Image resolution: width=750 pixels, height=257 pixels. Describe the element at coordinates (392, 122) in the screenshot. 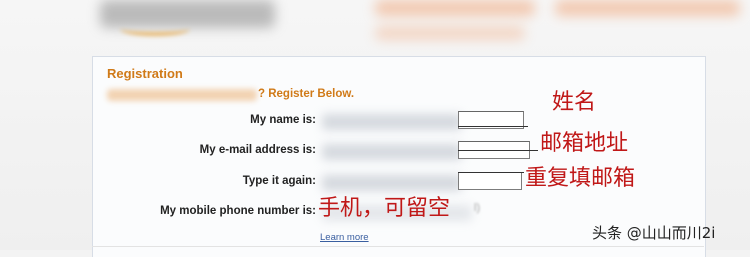

I see `name-blurred-value` at that location.